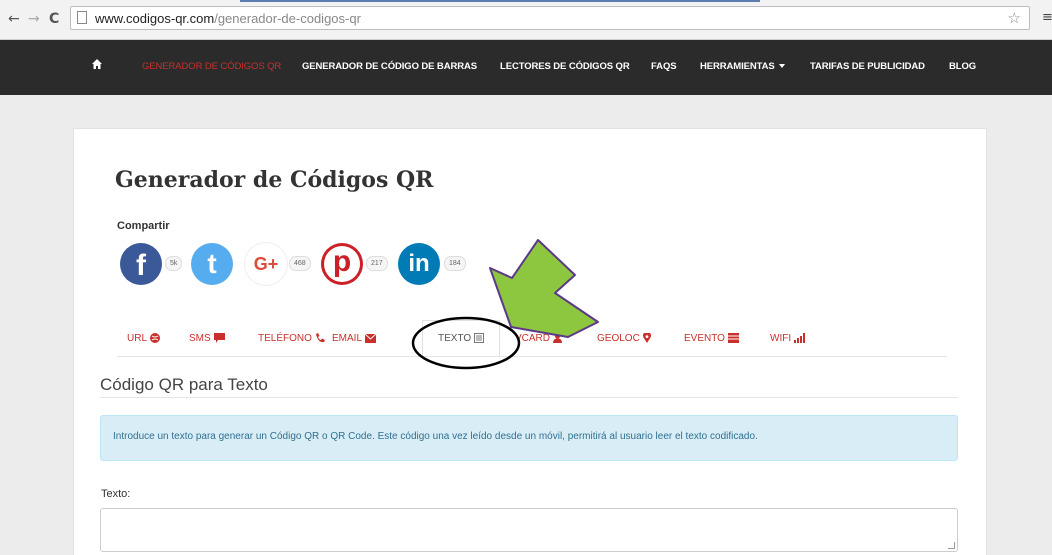 This screenshot has width=1052, height=555. What do you see at coordinates (544, 288) in the screenshot?
I see `pointer-arrow` at bounding box center [544, 288].